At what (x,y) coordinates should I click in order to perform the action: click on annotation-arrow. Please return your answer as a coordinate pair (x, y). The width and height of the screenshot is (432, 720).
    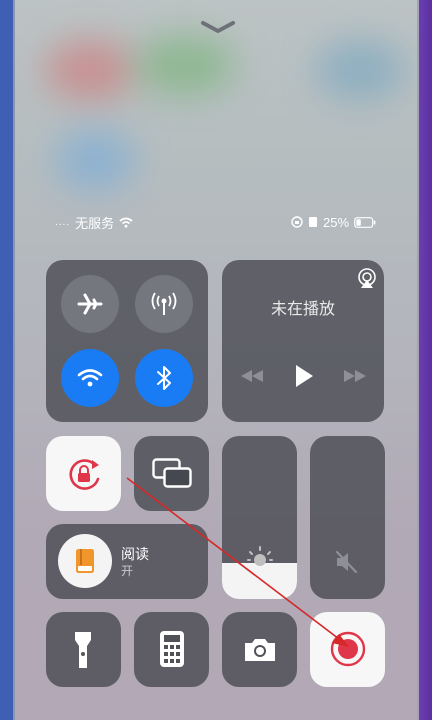
    Looking at the image, I should click on (237, 562).